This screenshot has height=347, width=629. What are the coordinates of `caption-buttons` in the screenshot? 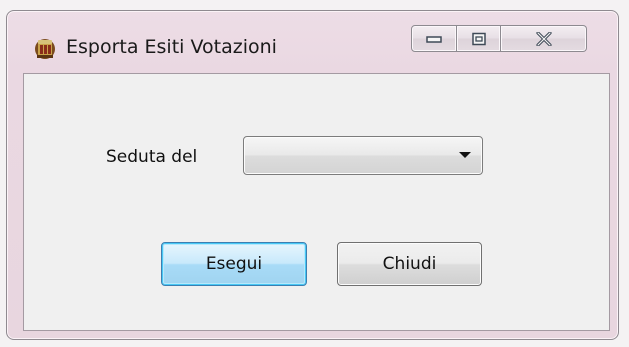 It's located at (499, 38).